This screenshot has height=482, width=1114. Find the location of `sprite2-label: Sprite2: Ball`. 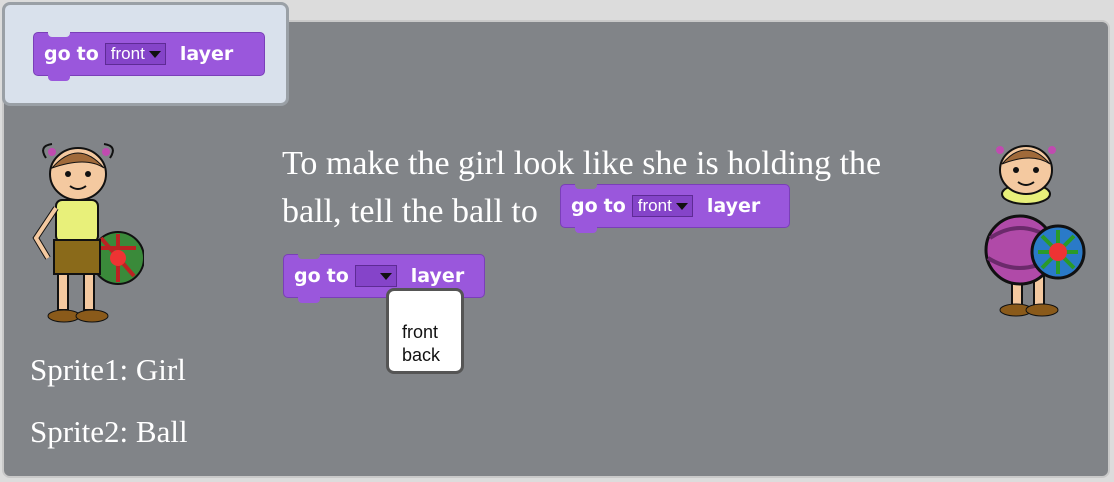

sprite2-label: Sprite2: Ball is located at coordinates (109, 431).